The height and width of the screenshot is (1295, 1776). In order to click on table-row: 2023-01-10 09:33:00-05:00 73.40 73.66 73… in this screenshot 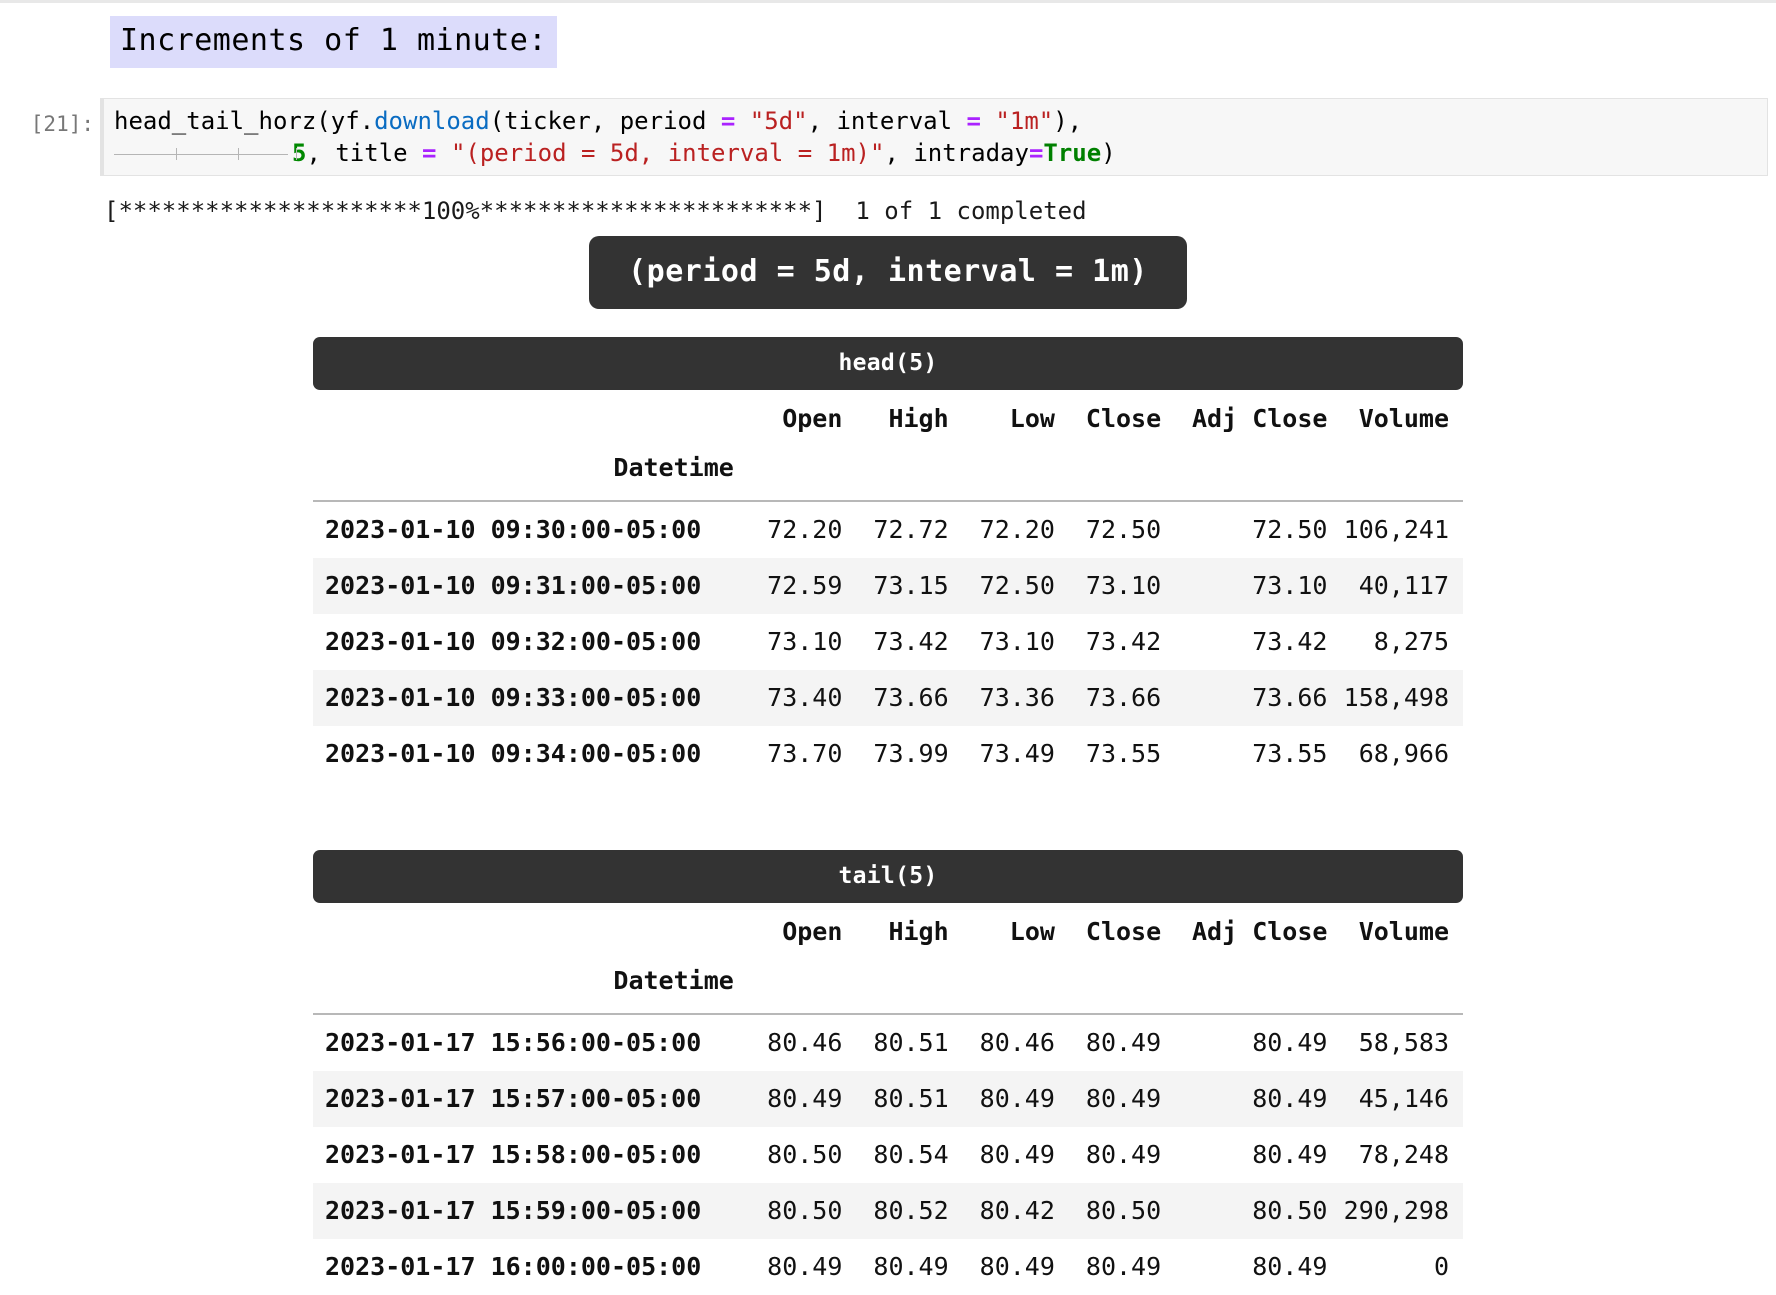, I will do `click(888, 698)`.